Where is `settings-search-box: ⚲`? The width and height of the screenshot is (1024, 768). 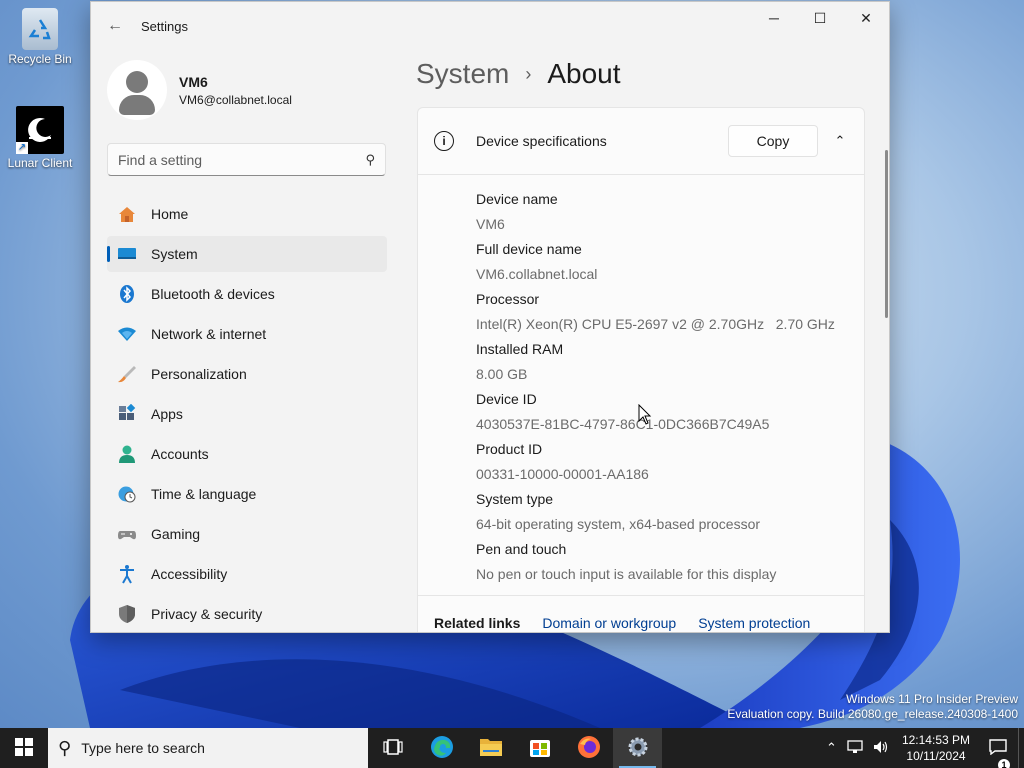
settings-search-box: ⚲ is located at coordinates (246, 159).